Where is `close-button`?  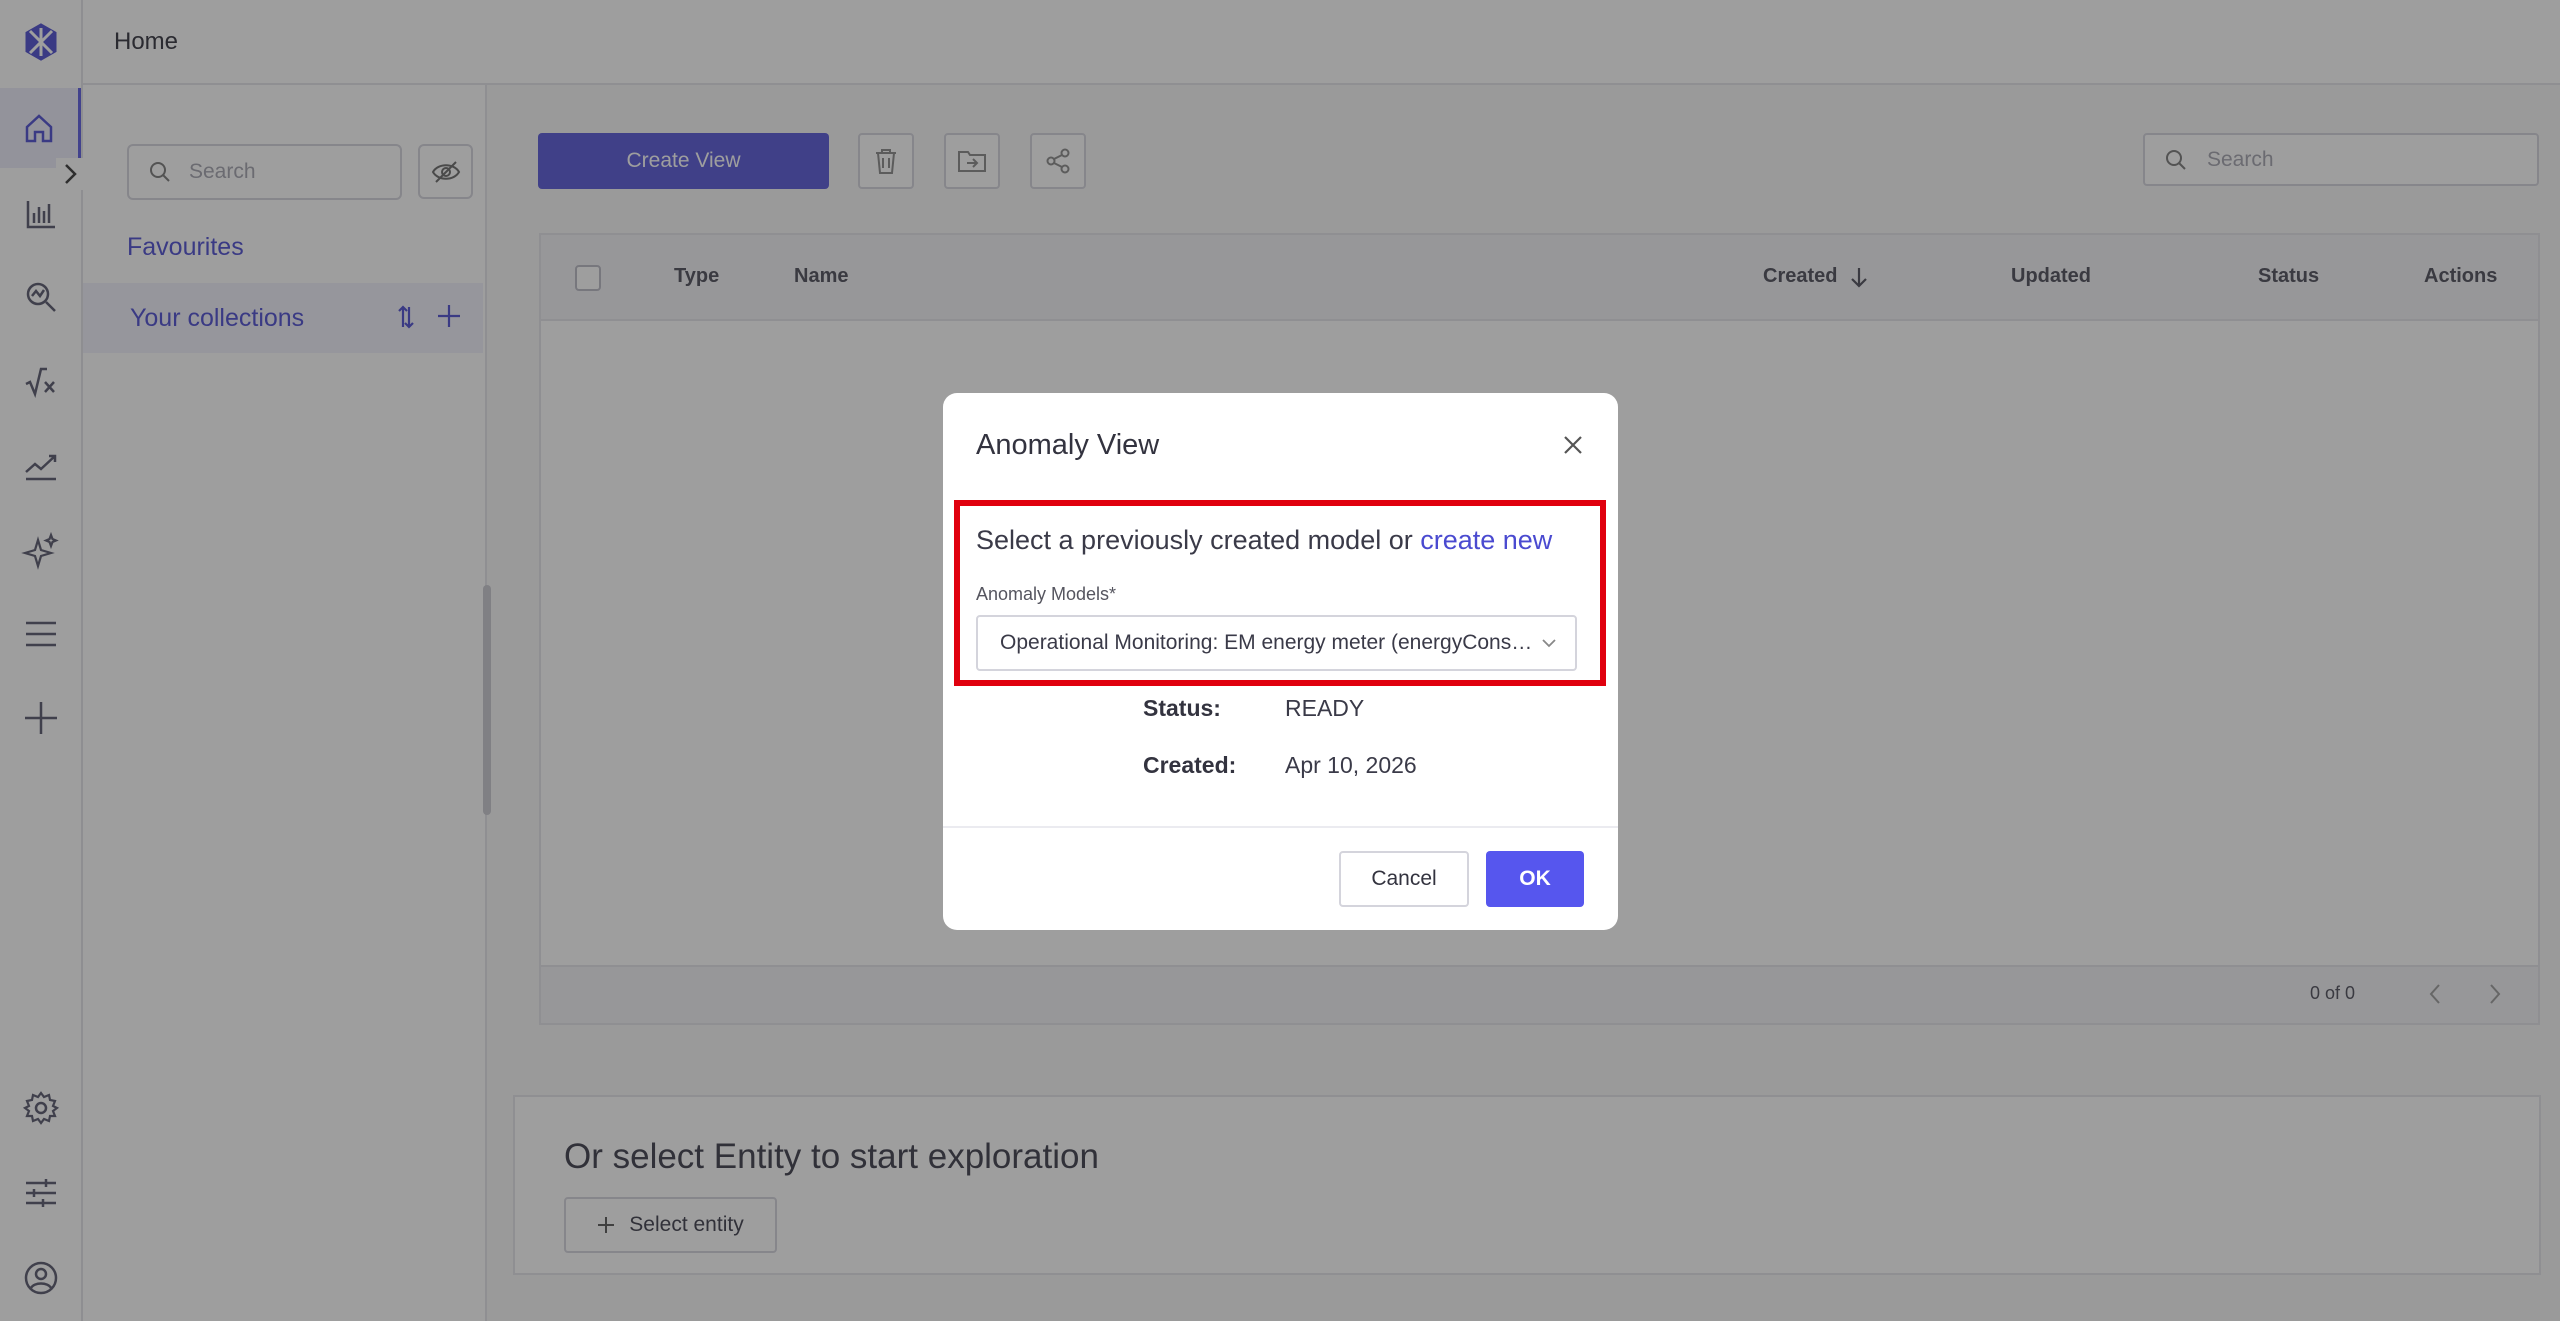
close-button is located at coordinates (1573, 445).